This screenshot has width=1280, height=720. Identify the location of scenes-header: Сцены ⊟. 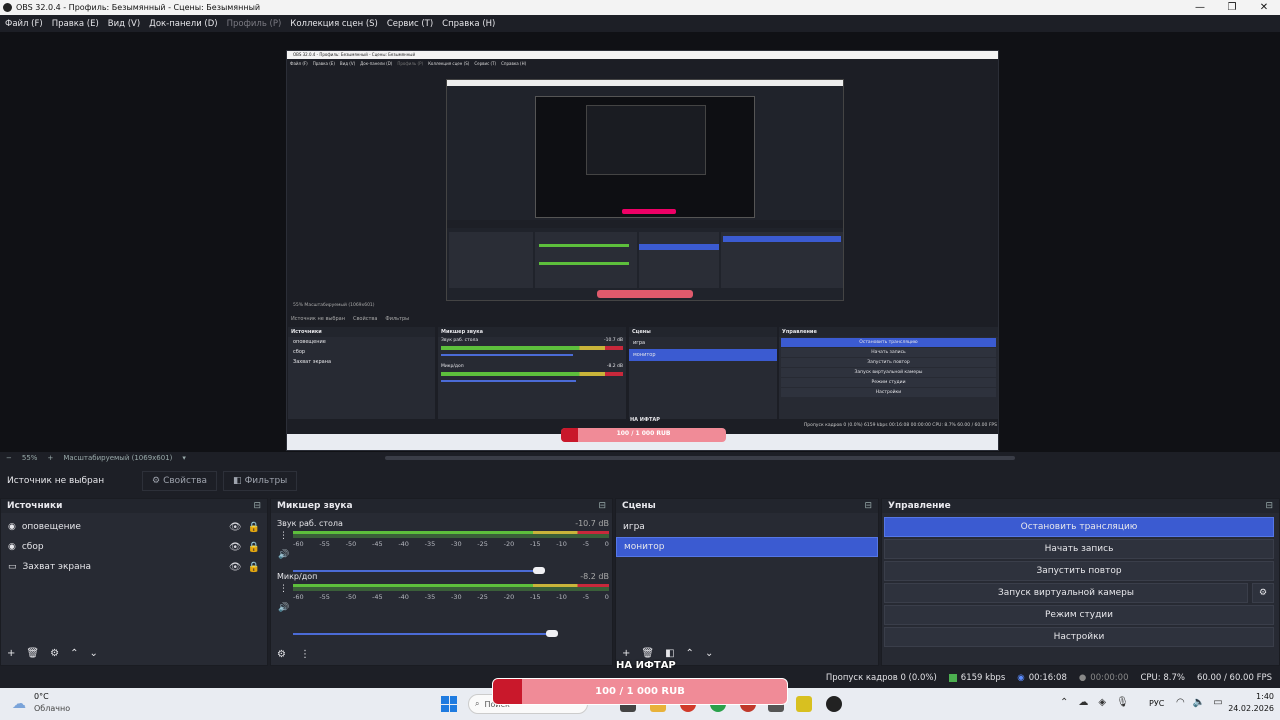
(747, 506).